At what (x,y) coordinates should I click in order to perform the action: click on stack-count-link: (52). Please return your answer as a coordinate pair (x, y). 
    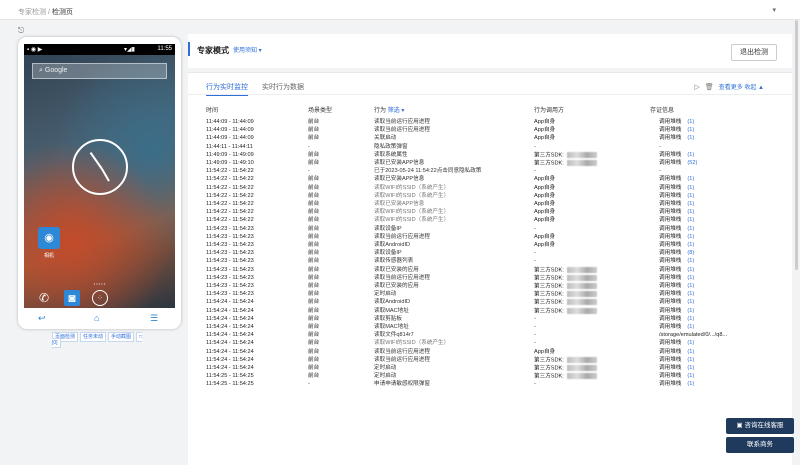
    Looking at the image, I should click on (692, 163).